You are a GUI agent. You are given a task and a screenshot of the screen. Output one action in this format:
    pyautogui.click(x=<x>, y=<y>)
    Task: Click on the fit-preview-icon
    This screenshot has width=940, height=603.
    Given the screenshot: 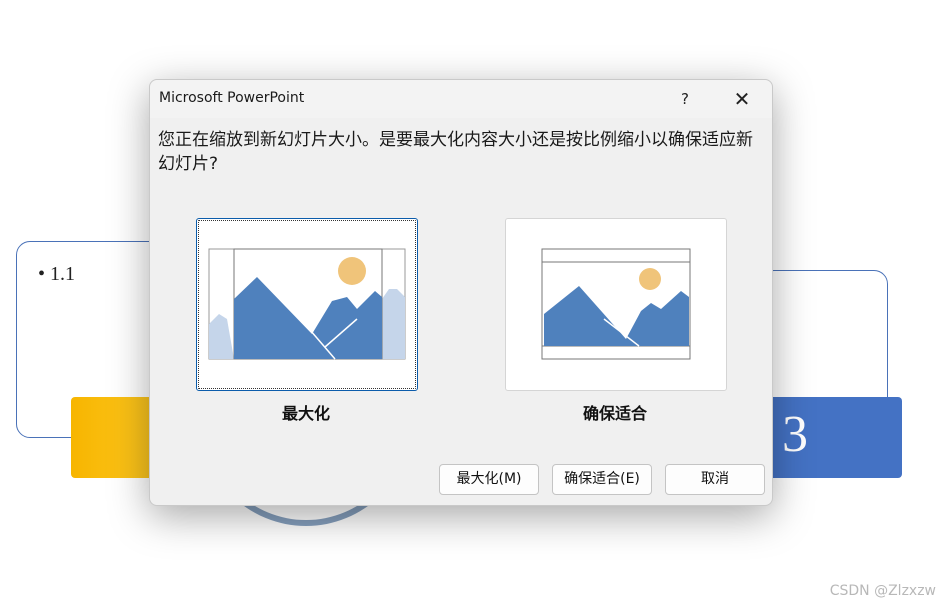 What is the action you would take?
    pyautogui.click(x=616, y=304)
    